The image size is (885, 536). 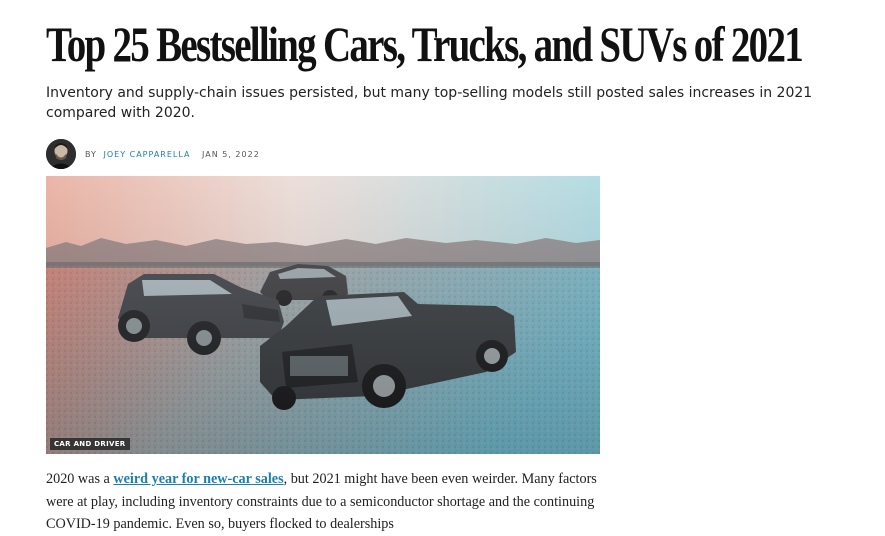 I want to click on publish-date: JAN 5, 2022, so click(x=231, y=154).